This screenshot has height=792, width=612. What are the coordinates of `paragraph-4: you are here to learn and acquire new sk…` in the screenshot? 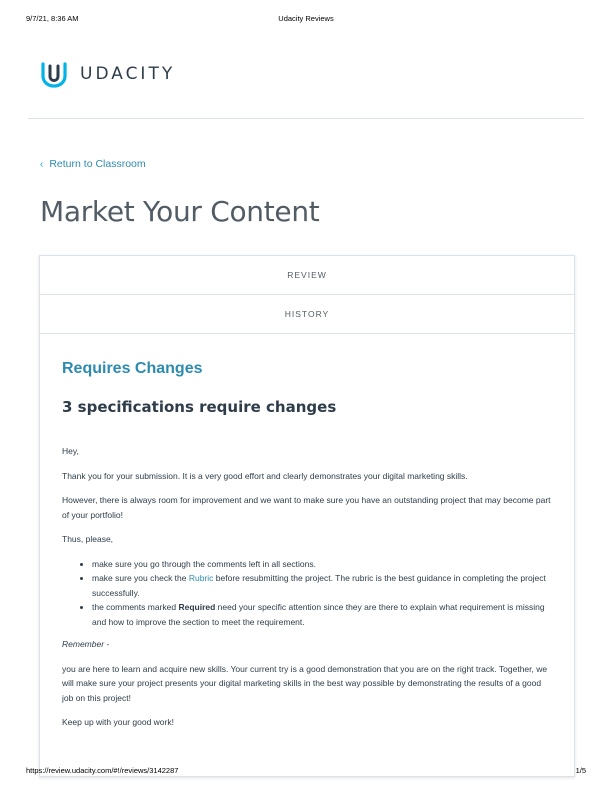 It's located at (305, 683).